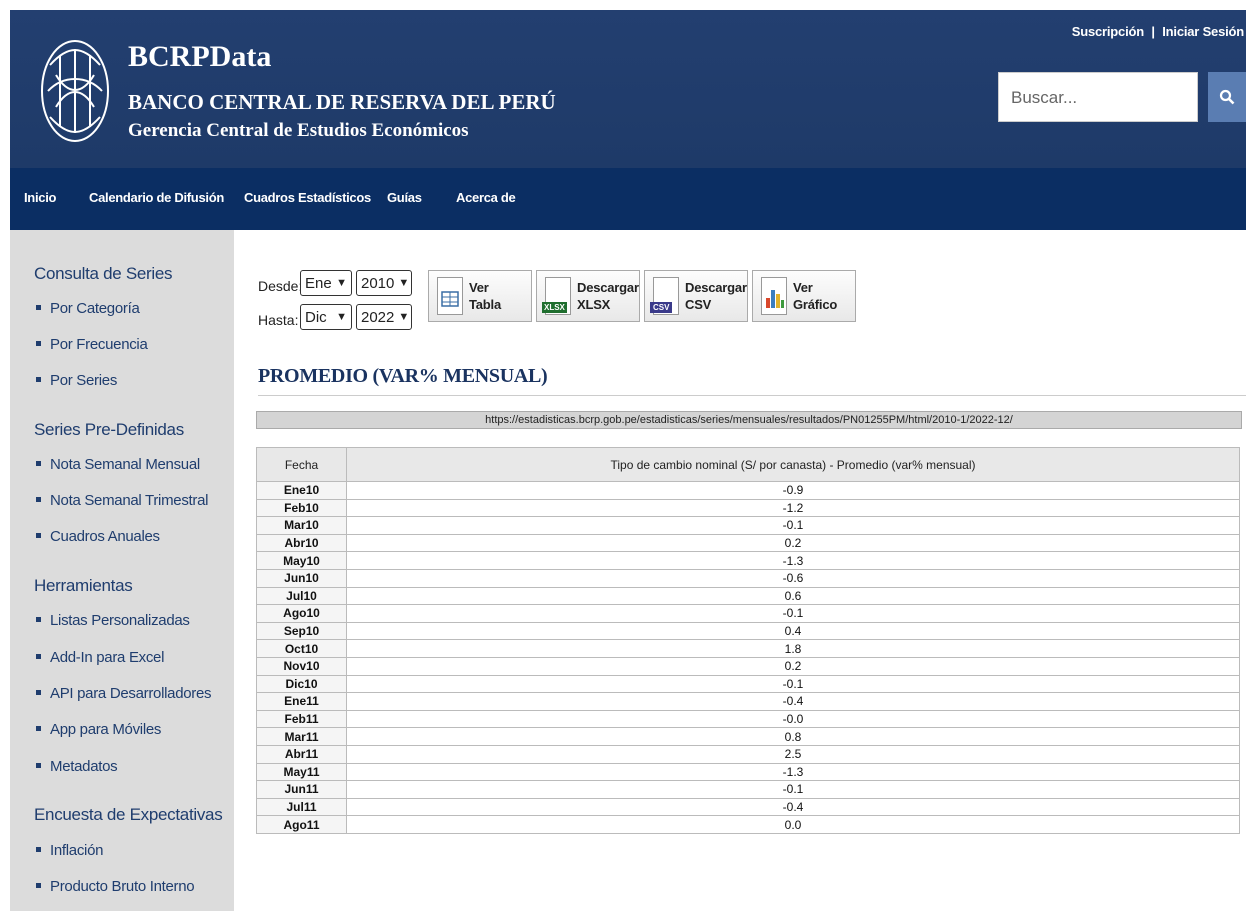 The width and height of the screenshot is (1246, 911). I want to click on cell-fecha: Ene11, so click(301, 701).